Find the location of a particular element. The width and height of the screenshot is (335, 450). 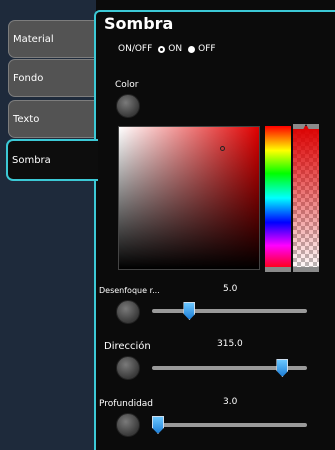

blur-slider-track is located at coordinates (229, 311).